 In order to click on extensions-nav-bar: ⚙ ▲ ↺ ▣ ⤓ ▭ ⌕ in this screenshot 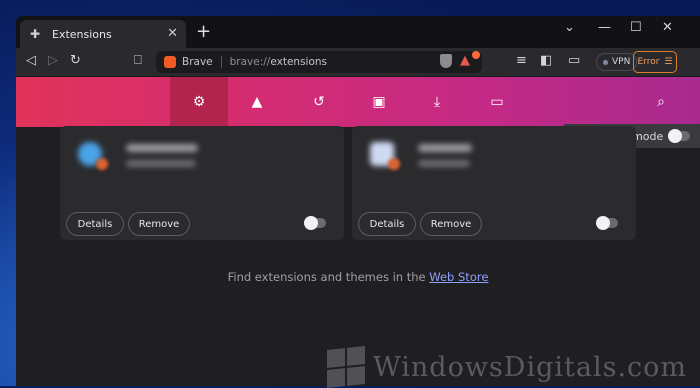, I will do `click(358, 102)`.